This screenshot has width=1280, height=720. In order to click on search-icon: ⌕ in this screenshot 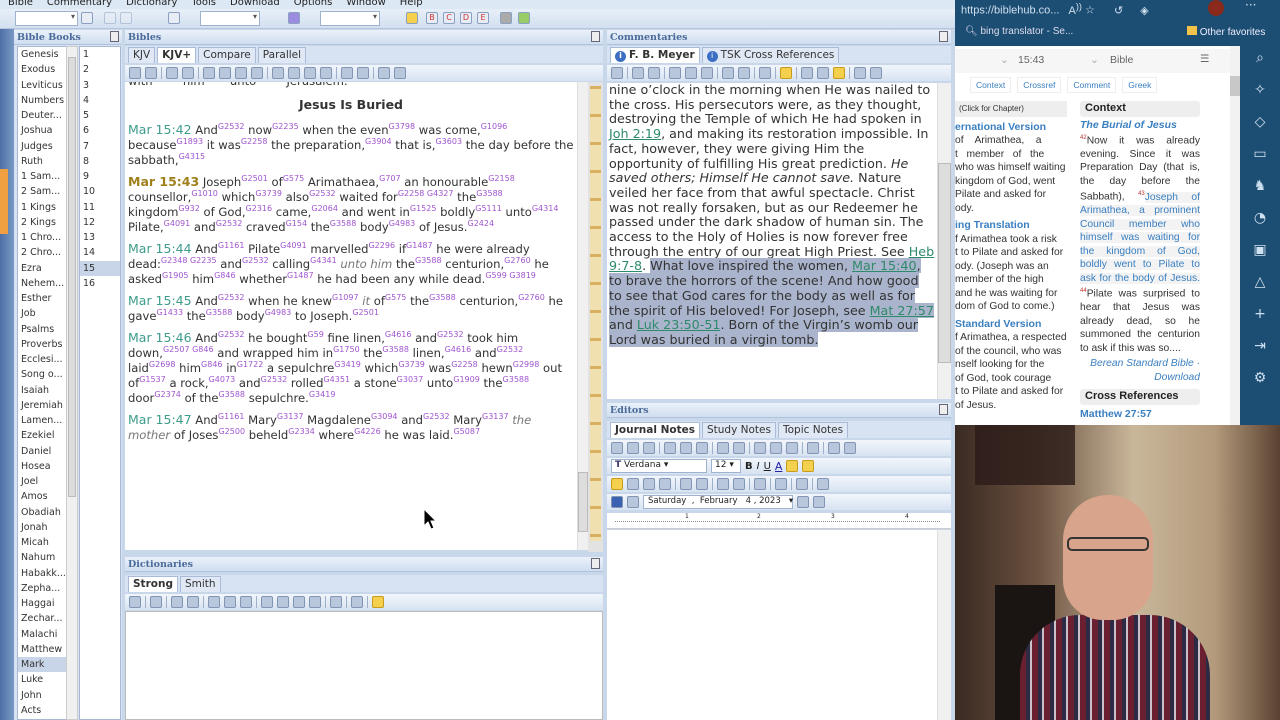, I will do `click(1260, 66)`.